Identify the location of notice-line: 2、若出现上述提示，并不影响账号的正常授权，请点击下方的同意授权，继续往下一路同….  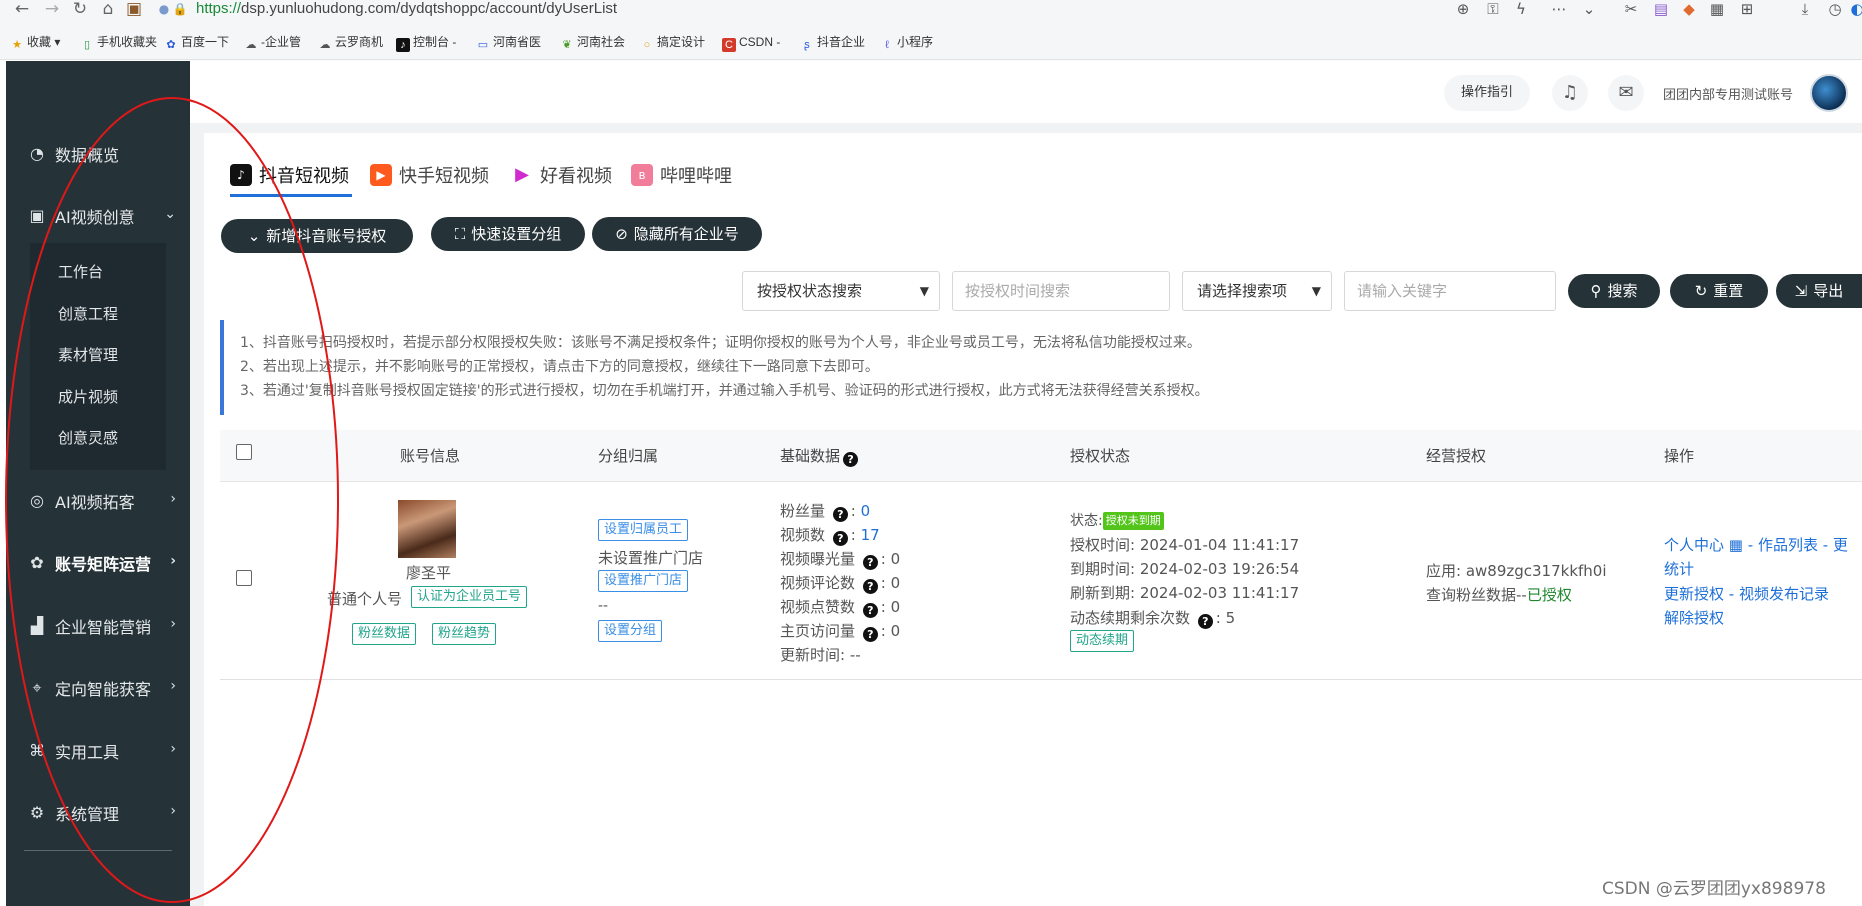
(559, 367).